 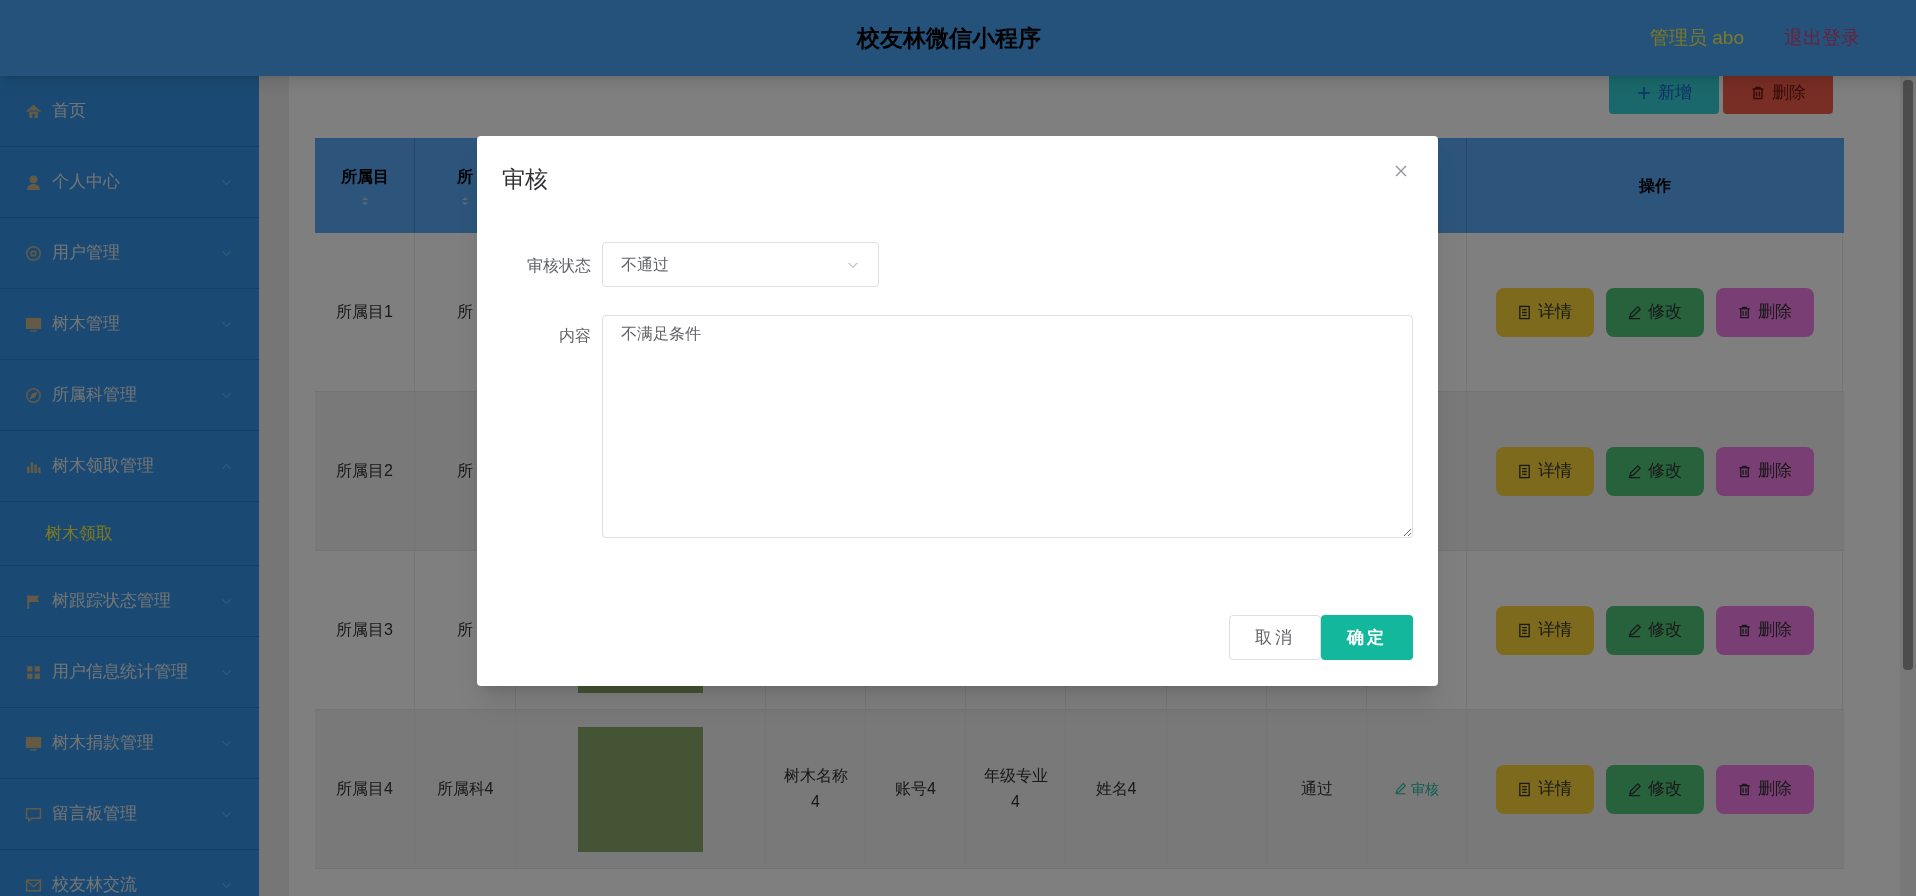 I want to click on table-cell-text: 所属目4, so click(x=364, y=789).